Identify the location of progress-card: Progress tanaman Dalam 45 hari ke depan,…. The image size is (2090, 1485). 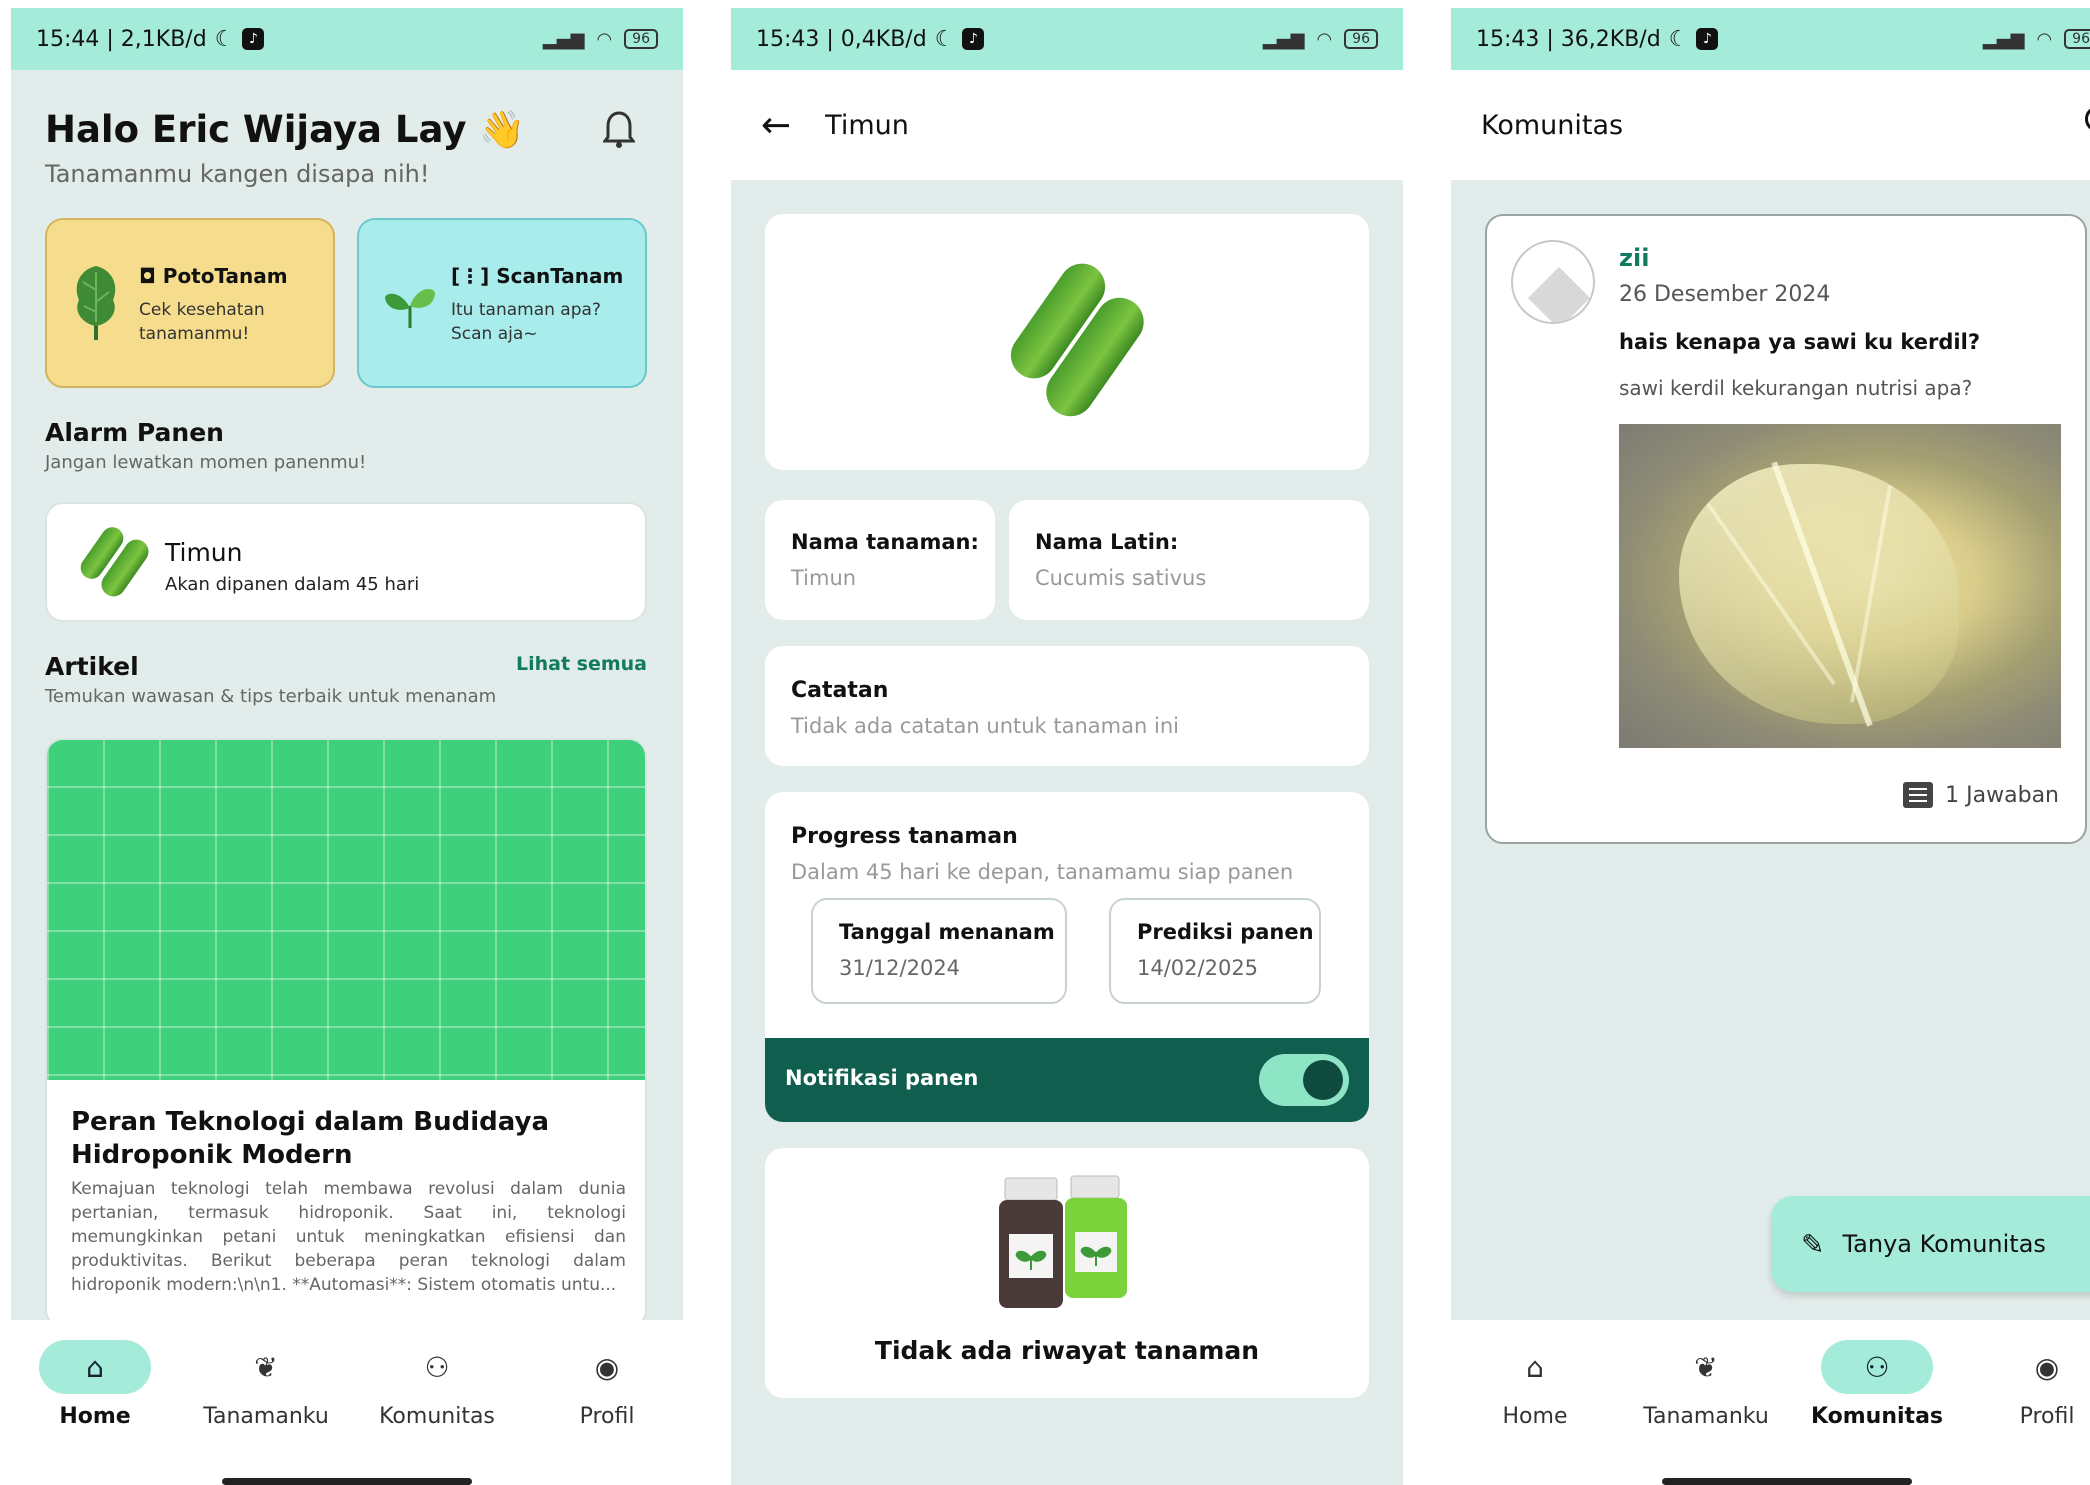
(1067, 957).